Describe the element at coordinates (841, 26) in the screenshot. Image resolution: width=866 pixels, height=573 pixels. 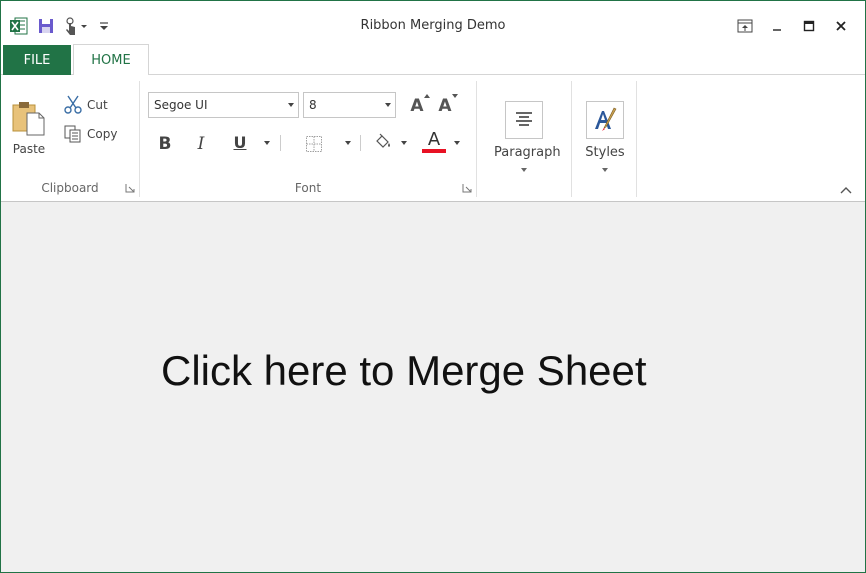
I see `close-icon` at that location.